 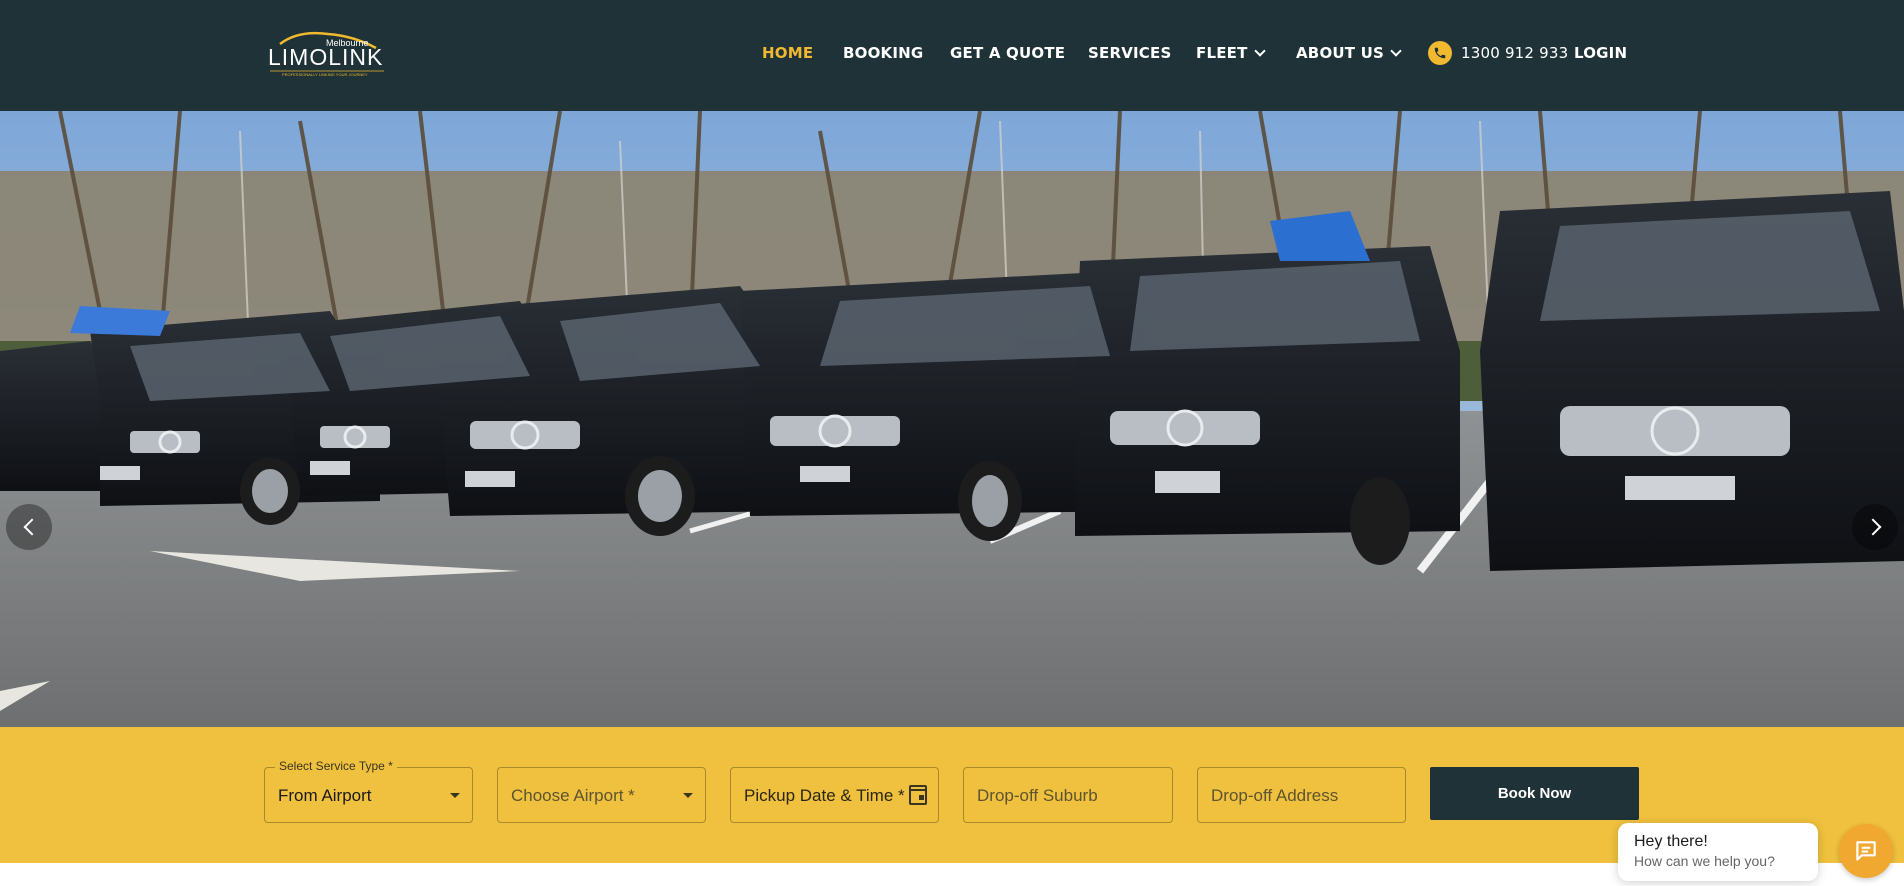 I want to click on calendar-icon, so click(x=918, y=795).